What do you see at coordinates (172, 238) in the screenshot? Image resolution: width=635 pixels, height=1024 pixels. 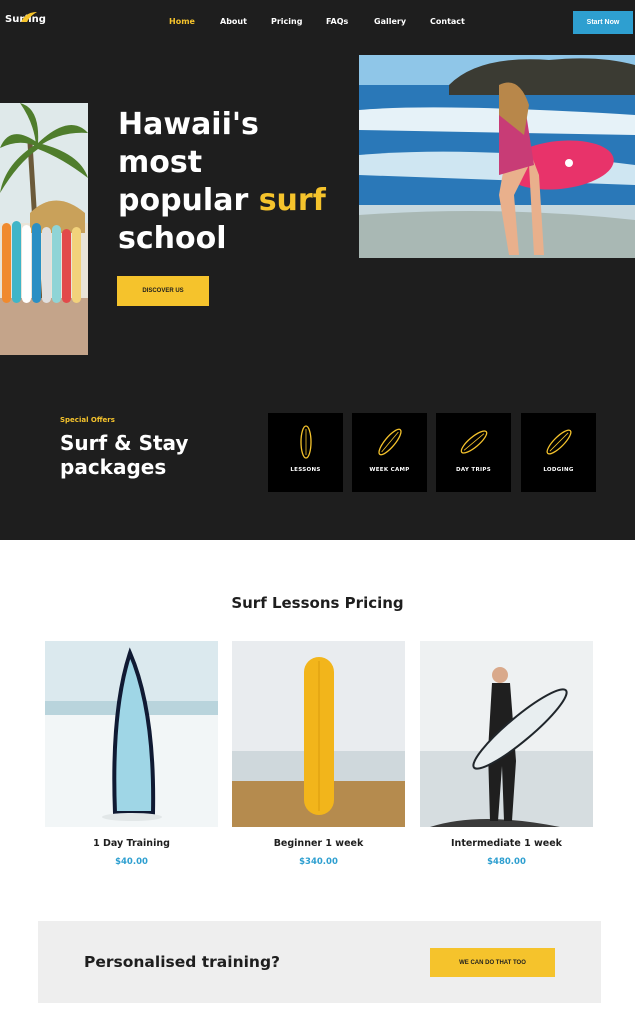 I see `hero-title-line4: school` at bounding box center [172, 238].